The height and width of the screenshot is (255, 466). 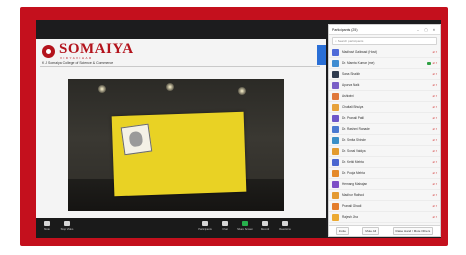 I want to click on minimize-icon: –, so click(x=418, y=30).